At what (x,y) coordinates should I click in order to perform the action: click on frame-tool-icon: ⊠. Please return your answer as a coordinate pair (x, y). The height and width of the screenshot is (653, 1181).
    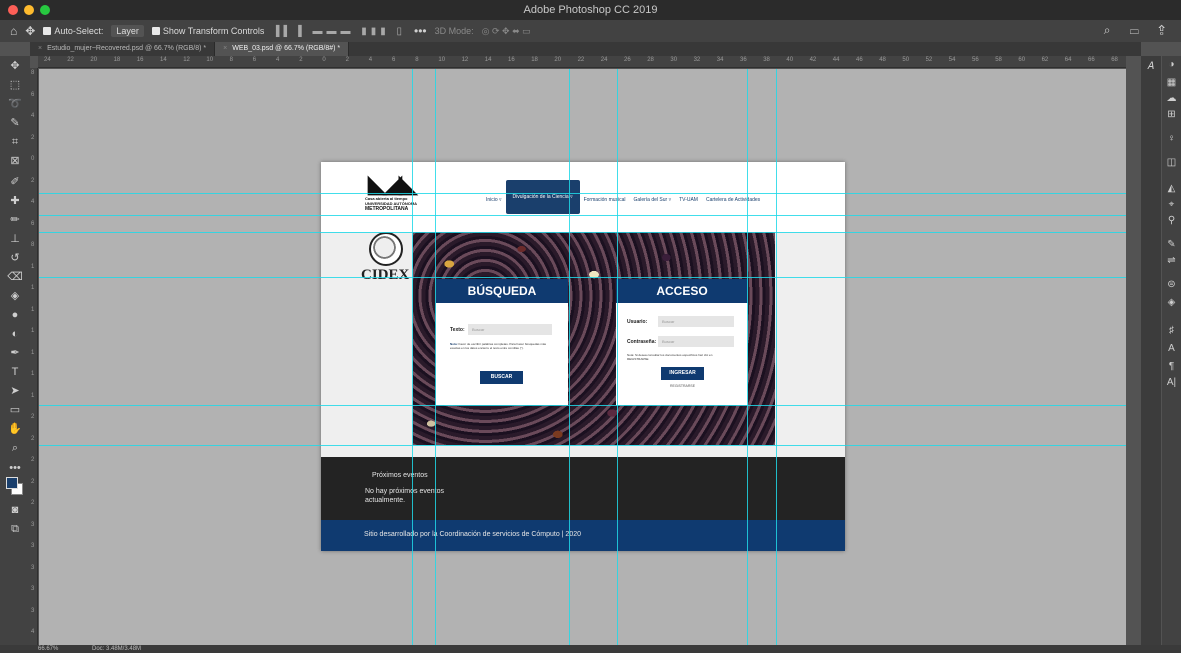
    Looking at the image, I should click on (15, 161).